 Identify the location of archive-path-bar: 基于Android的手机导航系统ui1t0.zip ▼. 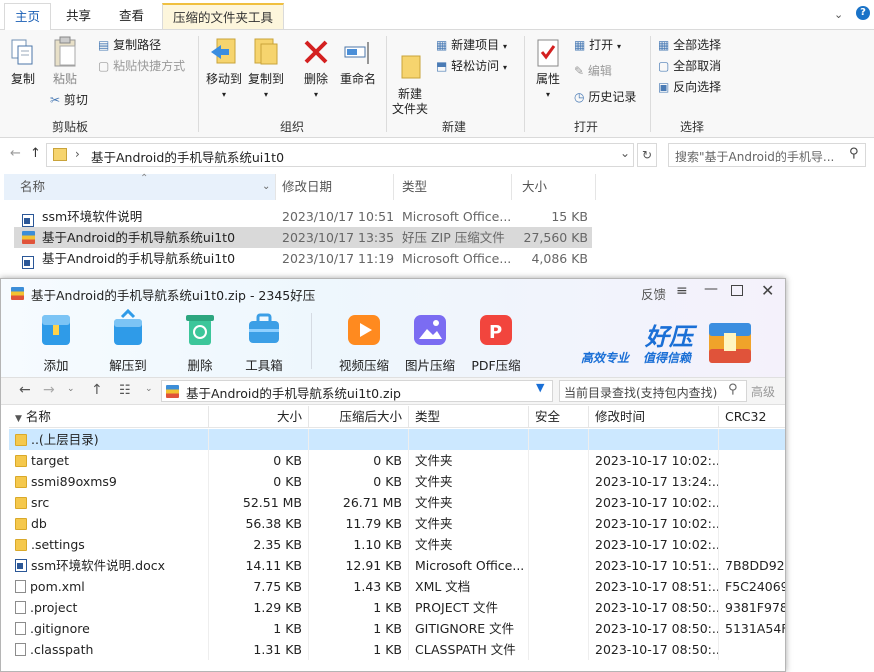
(357, 391).